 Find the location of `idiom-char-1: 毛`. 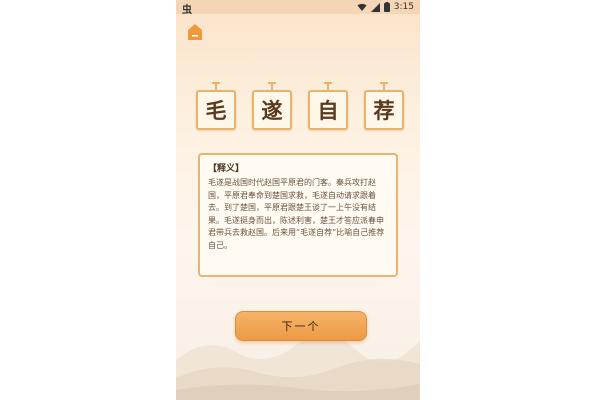

idiom-char-1: 毛 is located at coordinates (216, 110).